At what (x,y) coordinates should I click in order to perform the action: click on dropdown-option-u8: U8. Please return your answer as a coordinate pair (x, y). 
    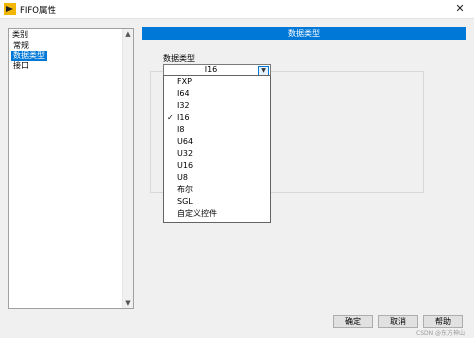
    Looking at the image, I should click on (217, 178).